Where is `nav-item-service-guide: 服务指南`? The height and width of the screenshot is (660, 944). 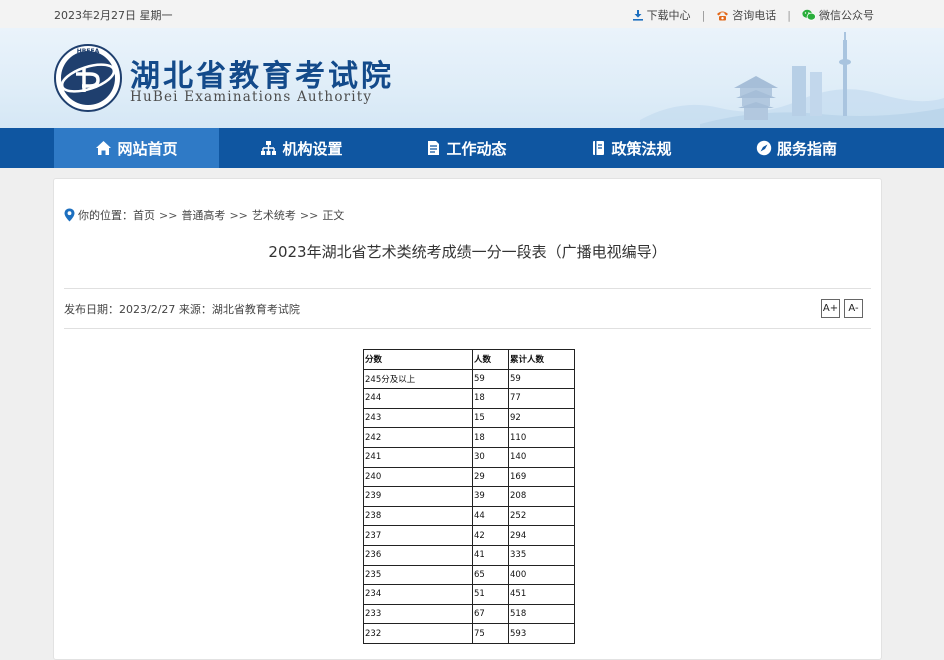
nav-item-service-guide: 服务指南 is located at coordinates (796, 148).